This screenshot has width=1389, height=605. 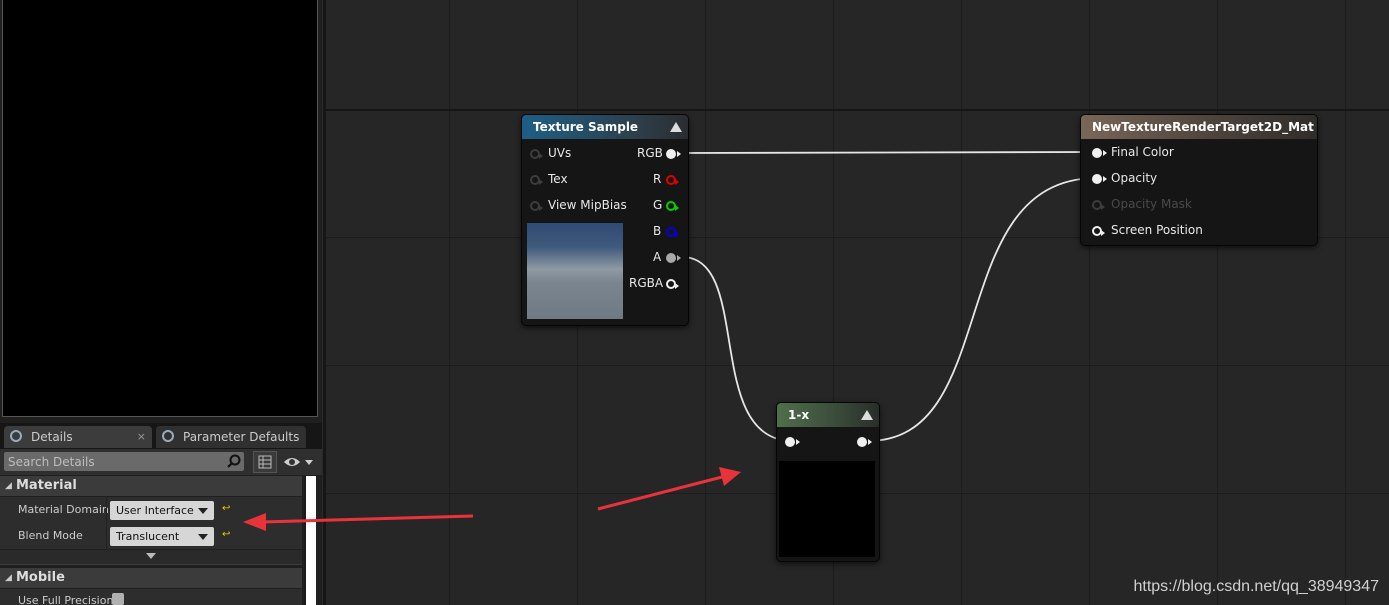 I want to click on watermark: https://blog.csdn.net/qq_38949347, so click(x=1256, y=586).